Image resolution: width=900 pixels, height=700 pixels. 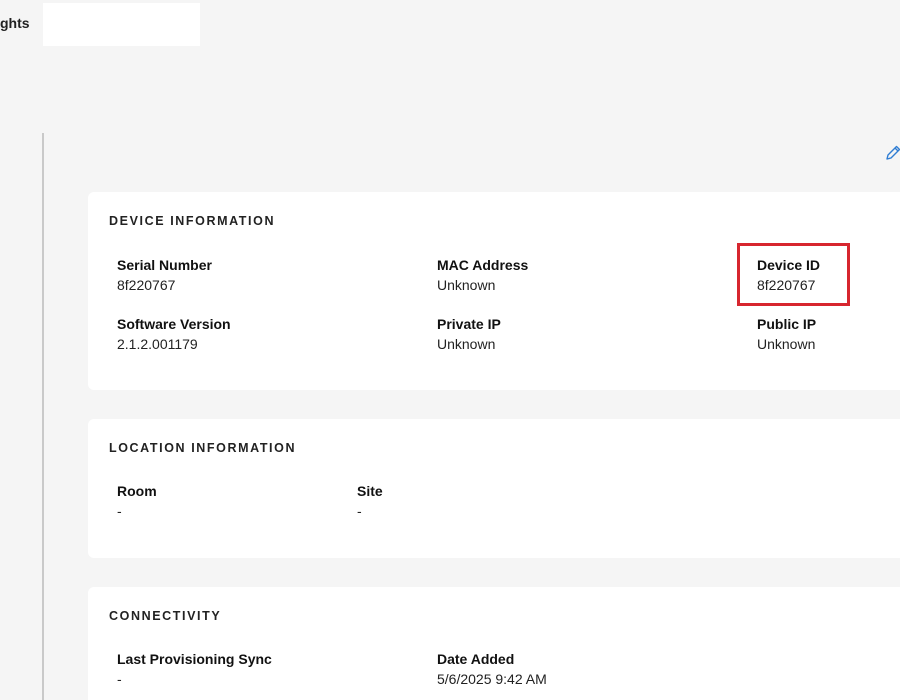 What do you see at coordinates (43, 416) in the screenshot?
I see `sidebar-divider` at bounding box center [43, 416].